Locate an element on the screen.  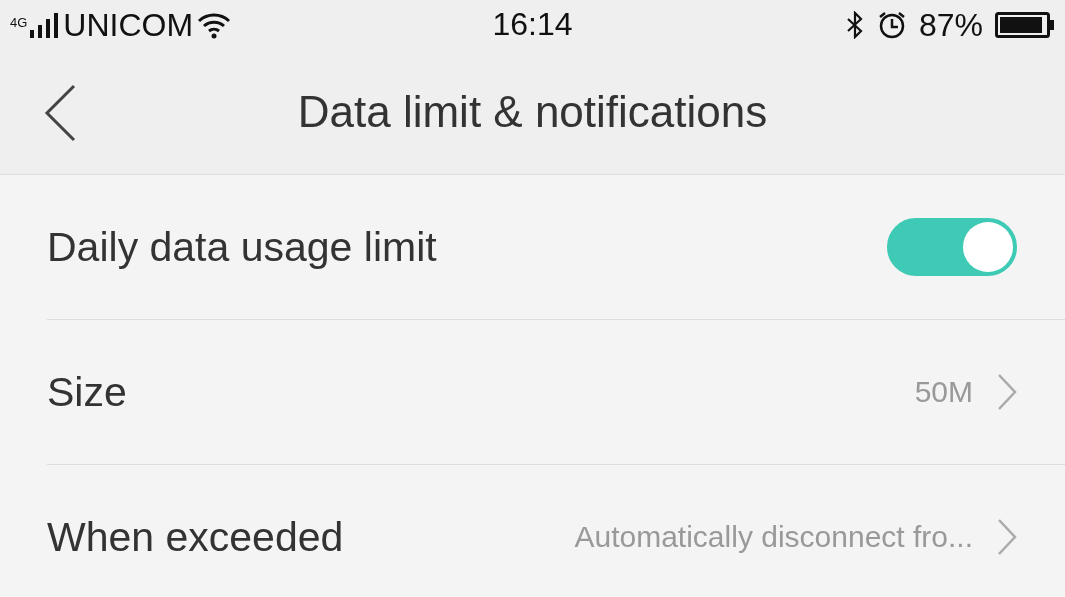
back-icon is located at coordinates (60, 113).